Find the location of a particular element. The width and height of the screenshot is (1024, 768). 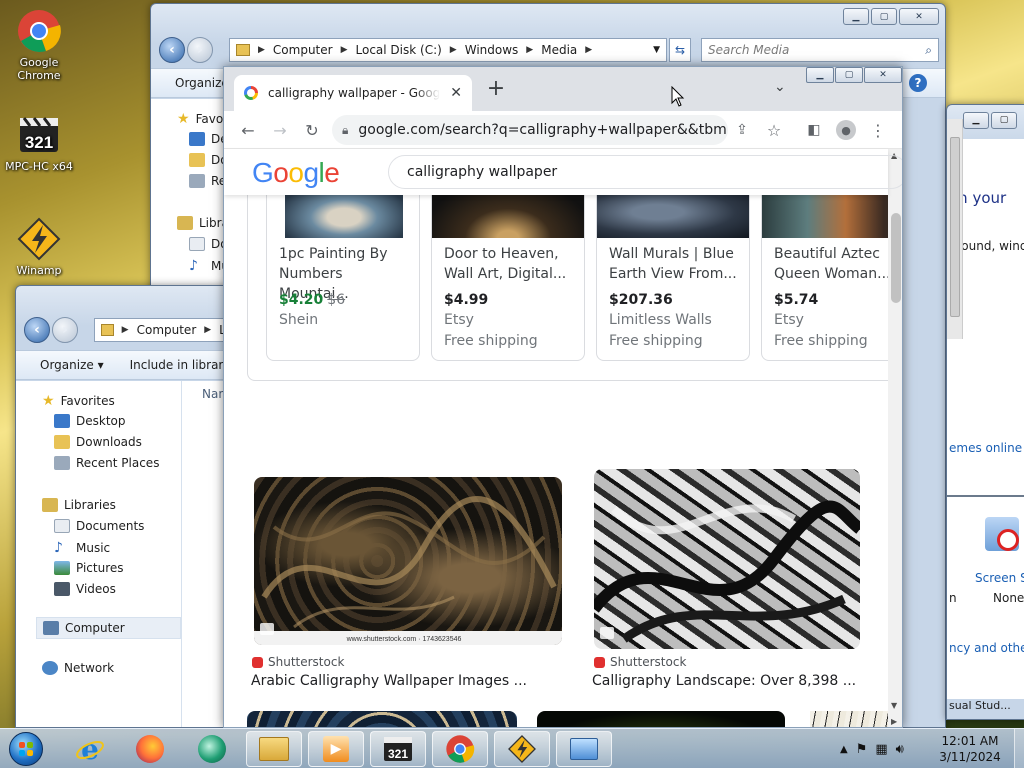

show-desktop-button is located at coordinates (1019, 748).